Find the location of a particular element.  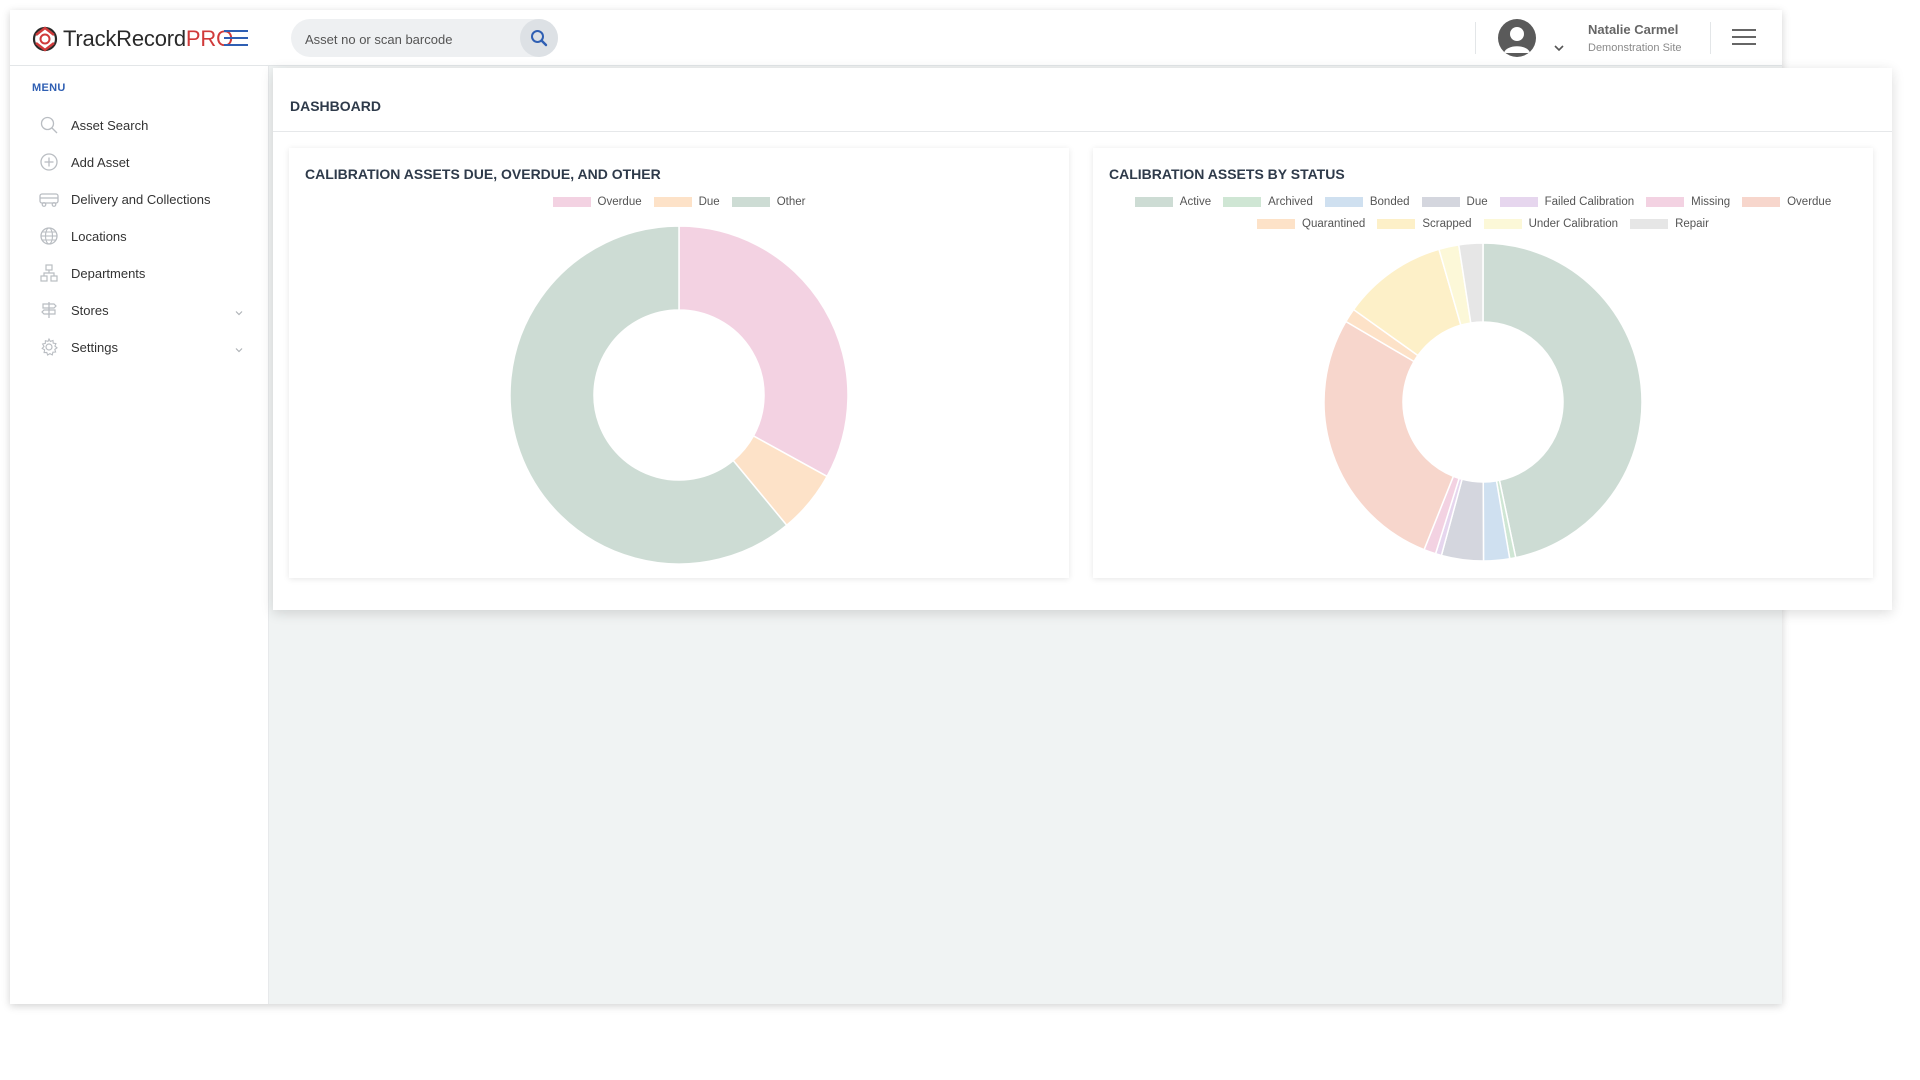

signpost-icon is located at coordinates (49, 310).